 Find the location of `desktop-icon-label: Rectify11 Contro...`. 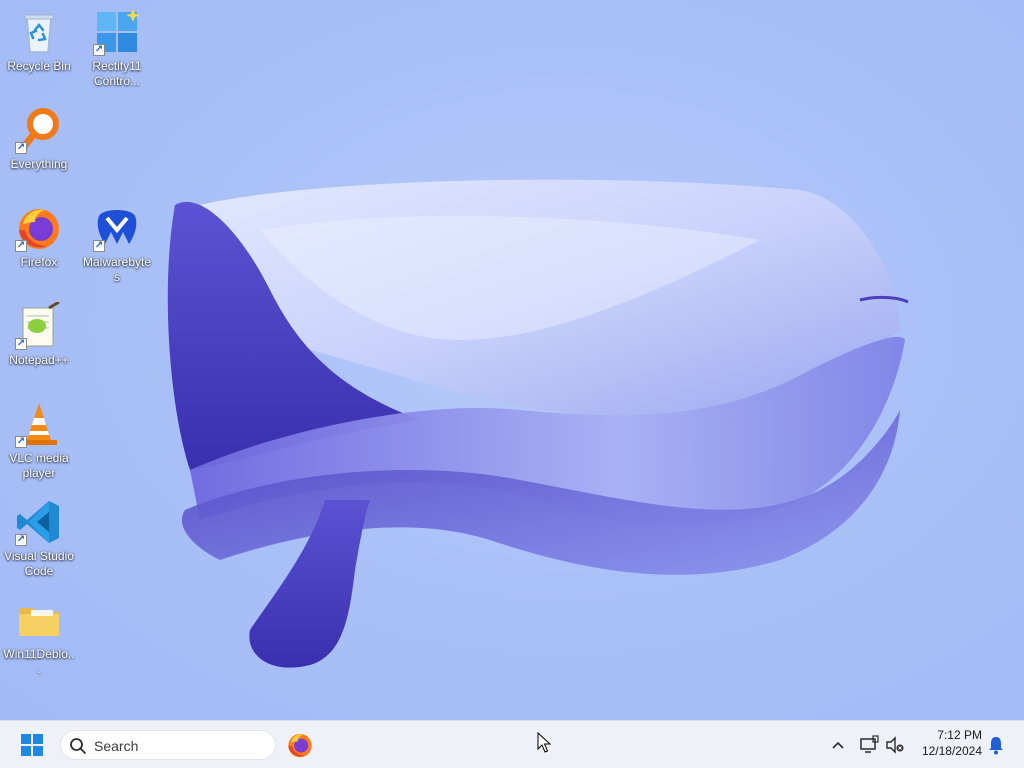

desktop-icon-label: Rectify11 Contro... is located at coordinates (117, 73).